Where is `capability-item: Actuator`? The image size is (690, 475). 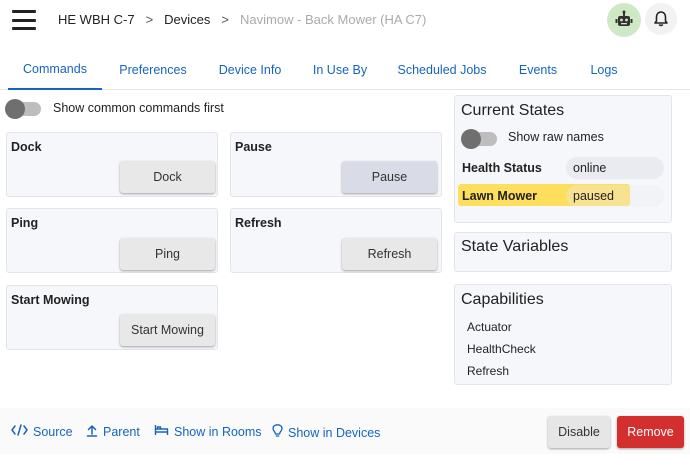
capability-item: Actuator is located at coordinates (489, 327).